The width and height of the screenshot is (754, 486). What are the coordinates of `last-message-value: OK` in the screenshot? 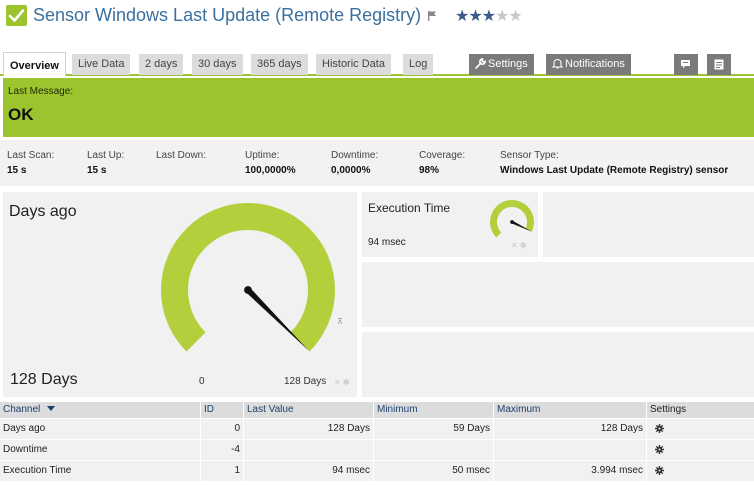 It's located at (21, 114).